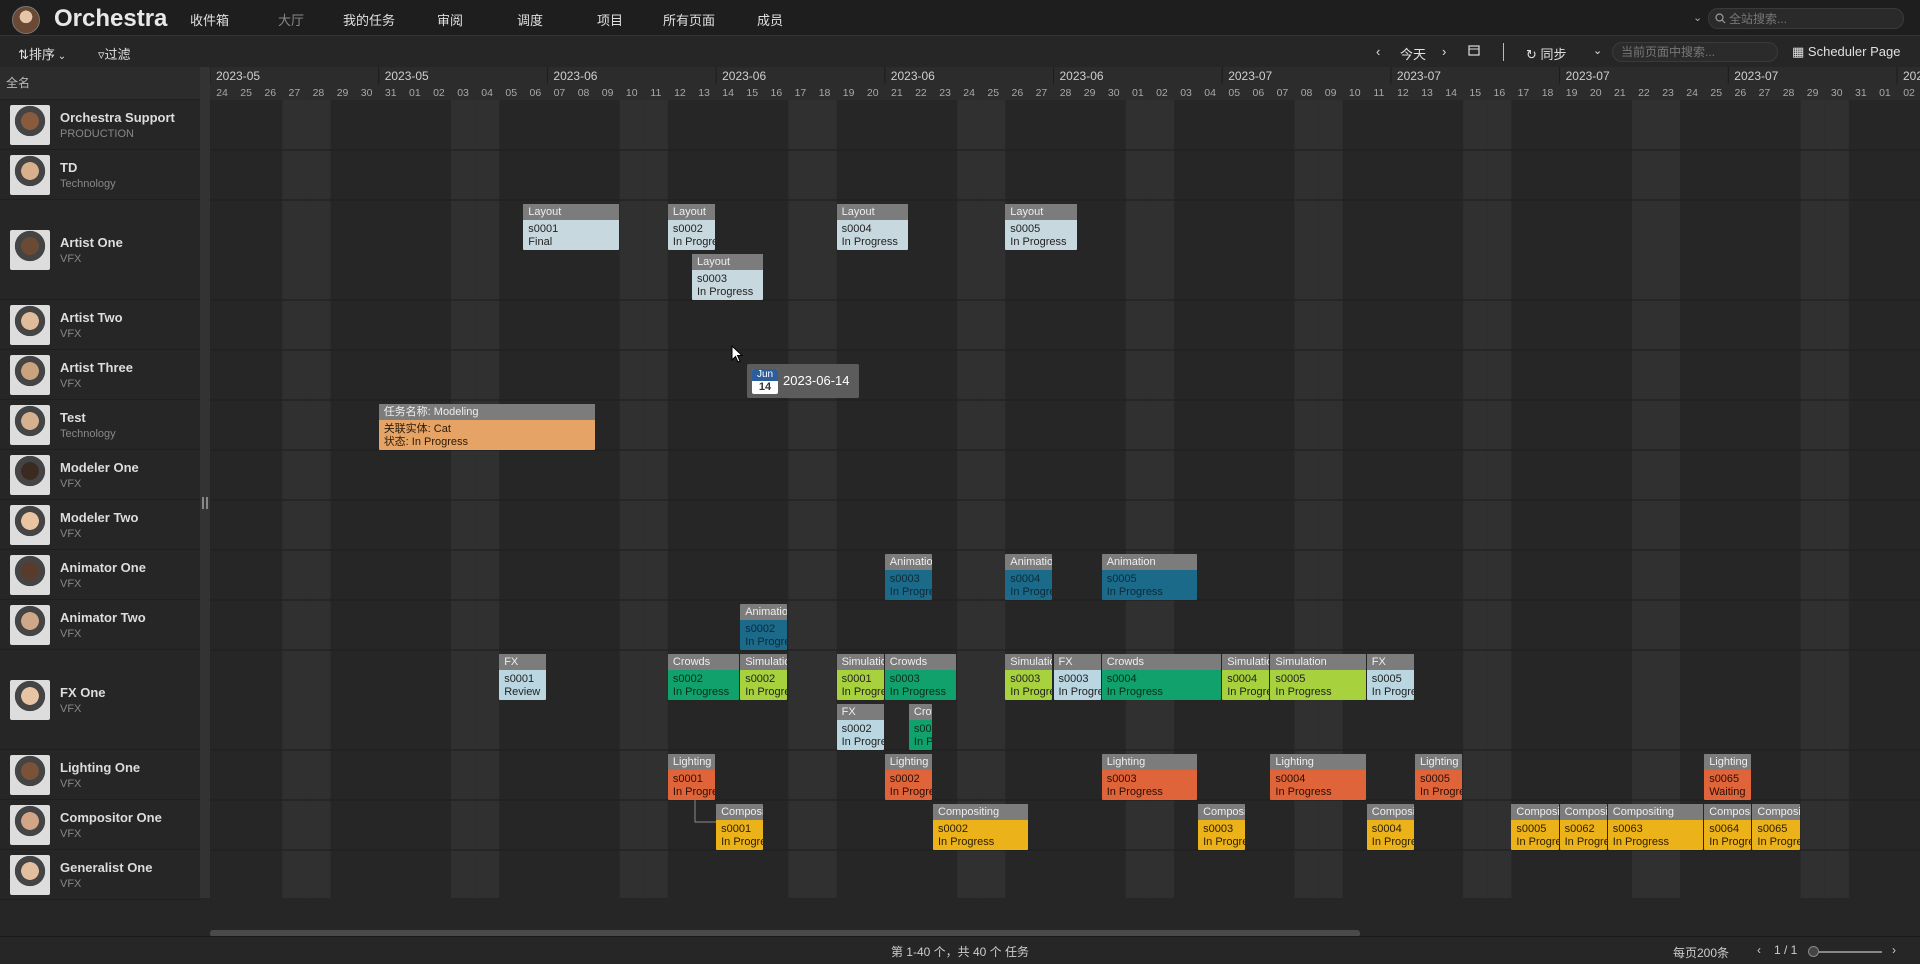  Describe the element at coordinates (981, 827) in the screenshot. I see `task-bar: Compositing s0002 In Progress` at that location.